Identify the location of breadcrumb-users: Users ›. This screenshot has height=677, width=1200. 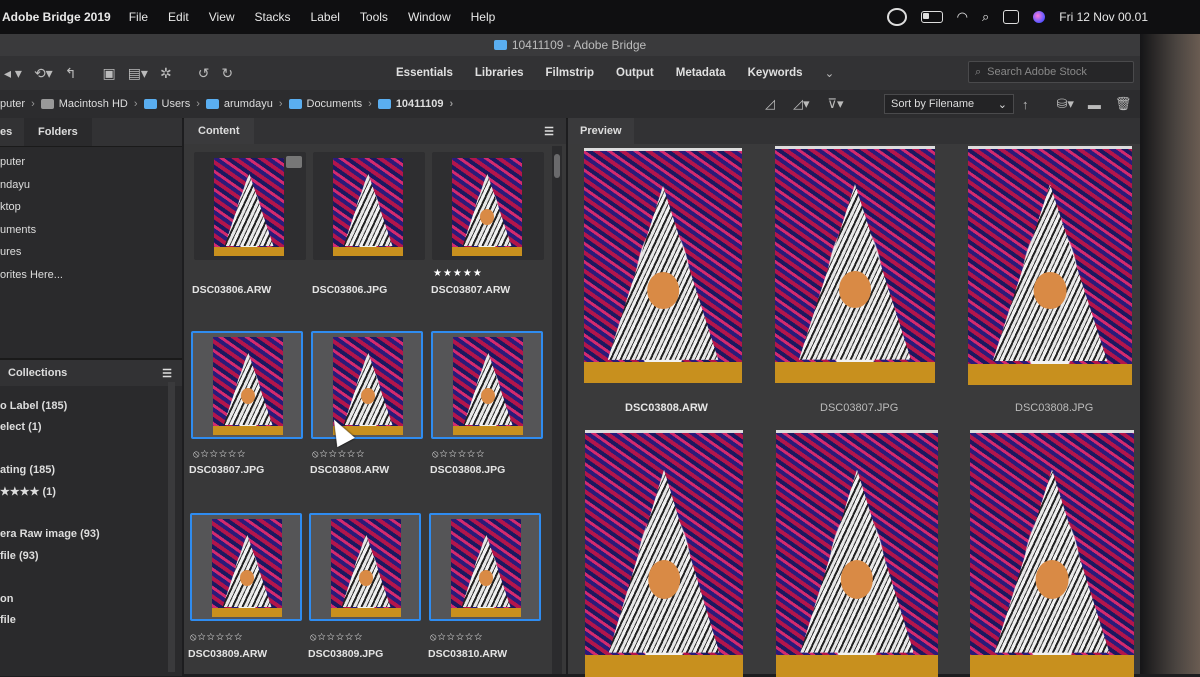
(171, 104).